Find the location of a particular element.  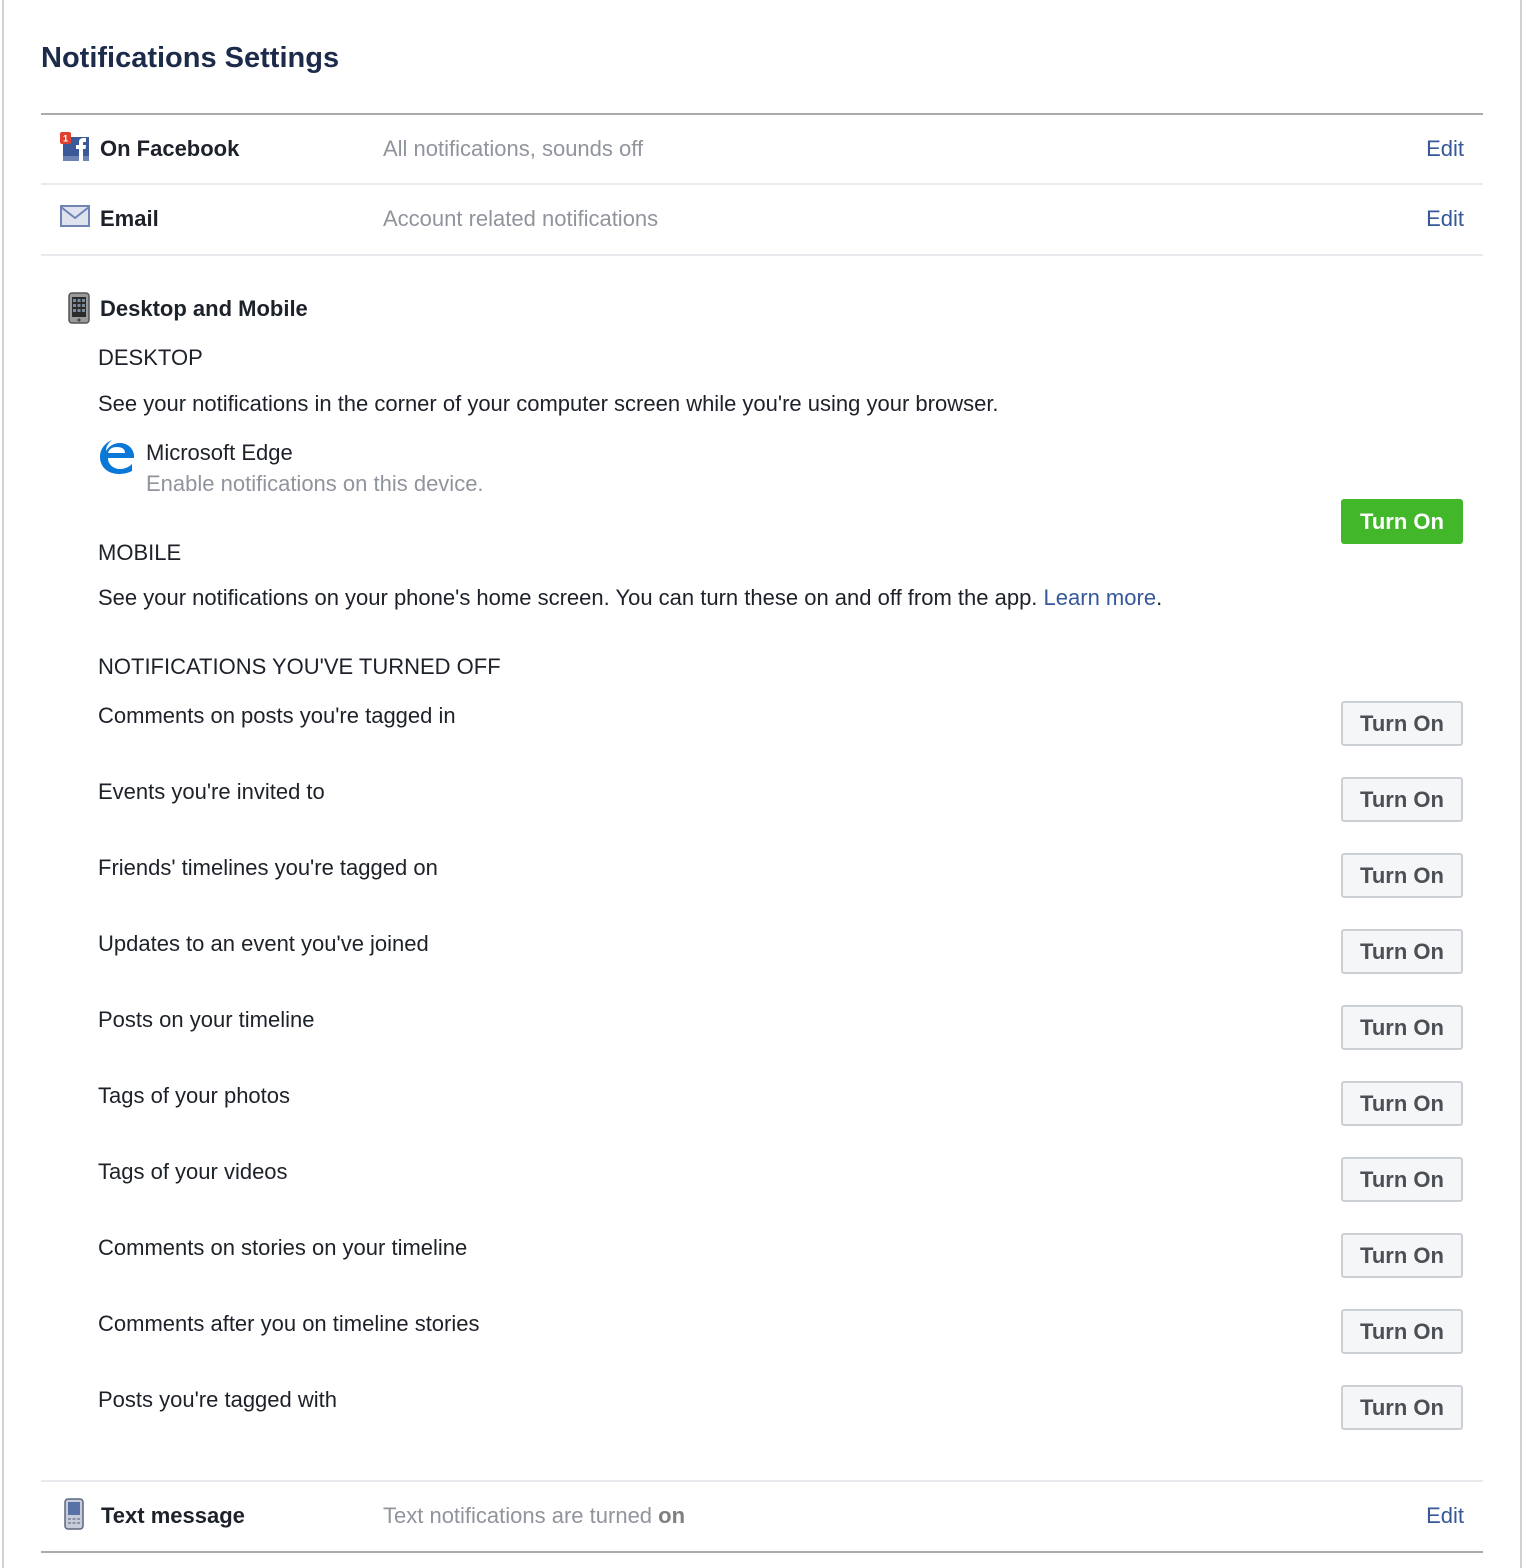

frame-border-left is located at coordinates (3, 784).